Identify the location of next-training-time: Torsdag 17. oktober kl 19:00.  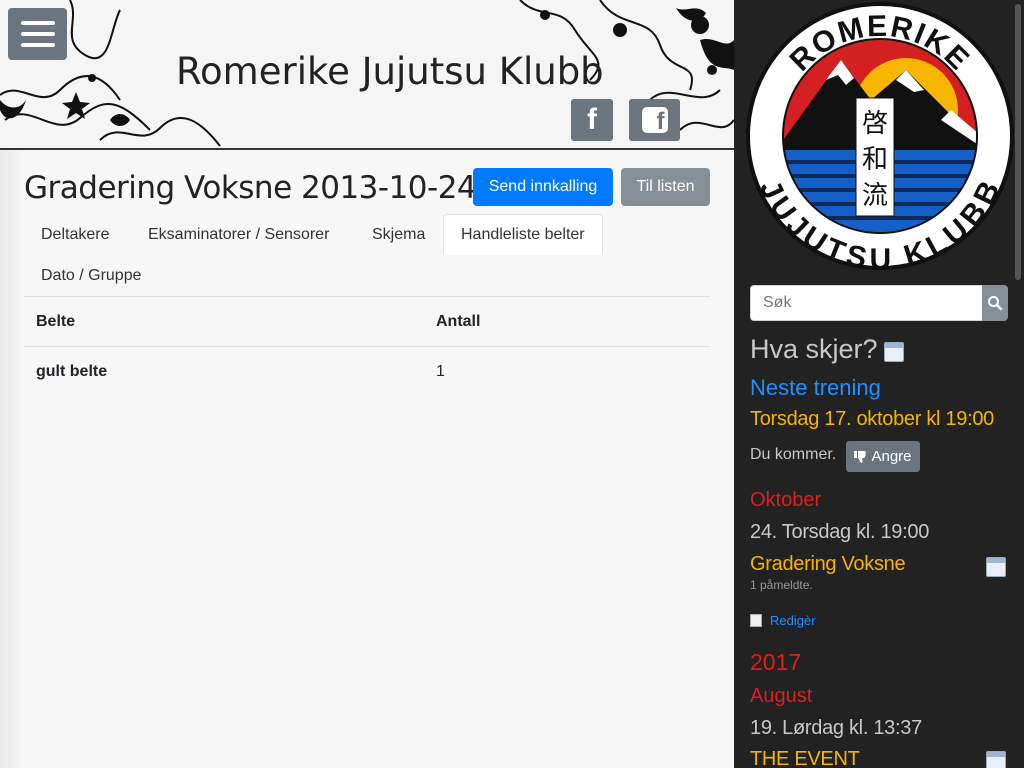
(872, 419).